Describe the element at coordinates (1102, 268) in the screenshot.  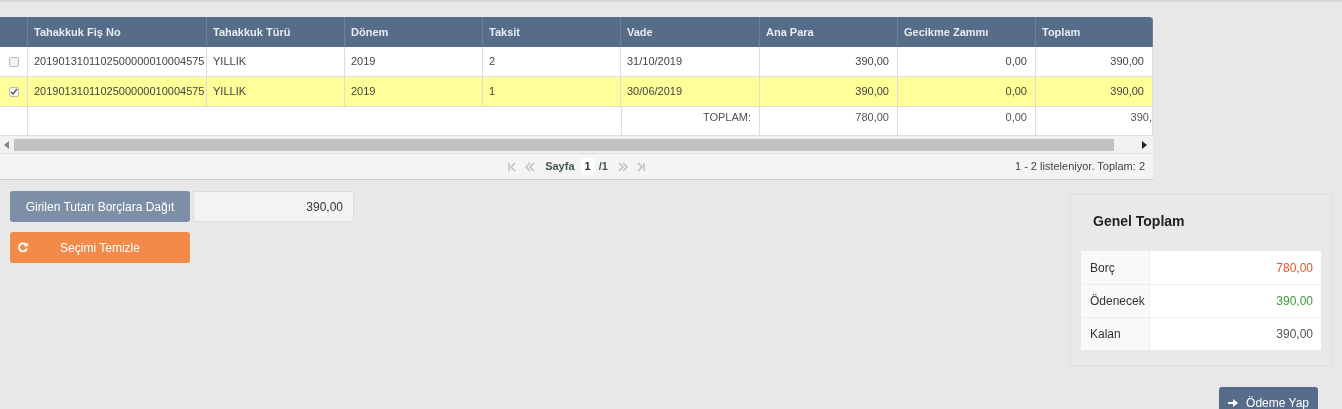
I see `summary-label: Borç` at that location.